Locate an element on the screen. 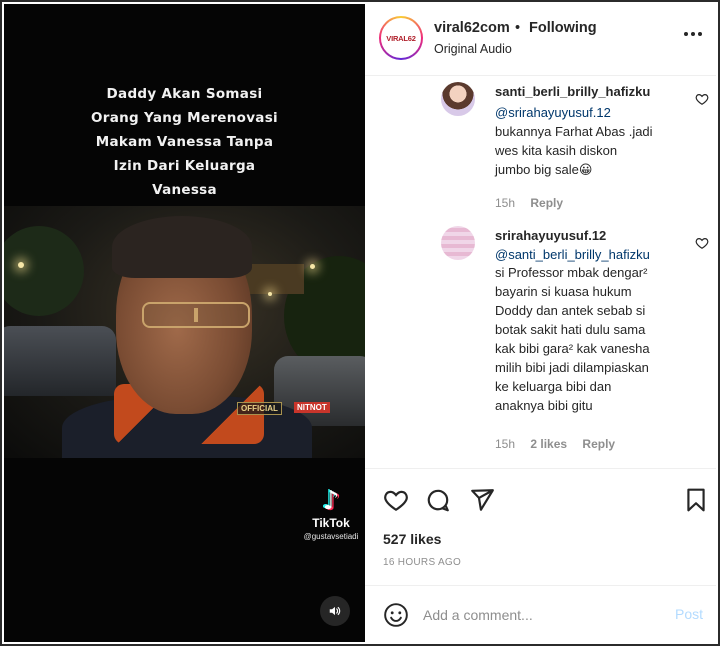  comment-meta: 15h 2 likes Reply is located at coordinates (561, 444).